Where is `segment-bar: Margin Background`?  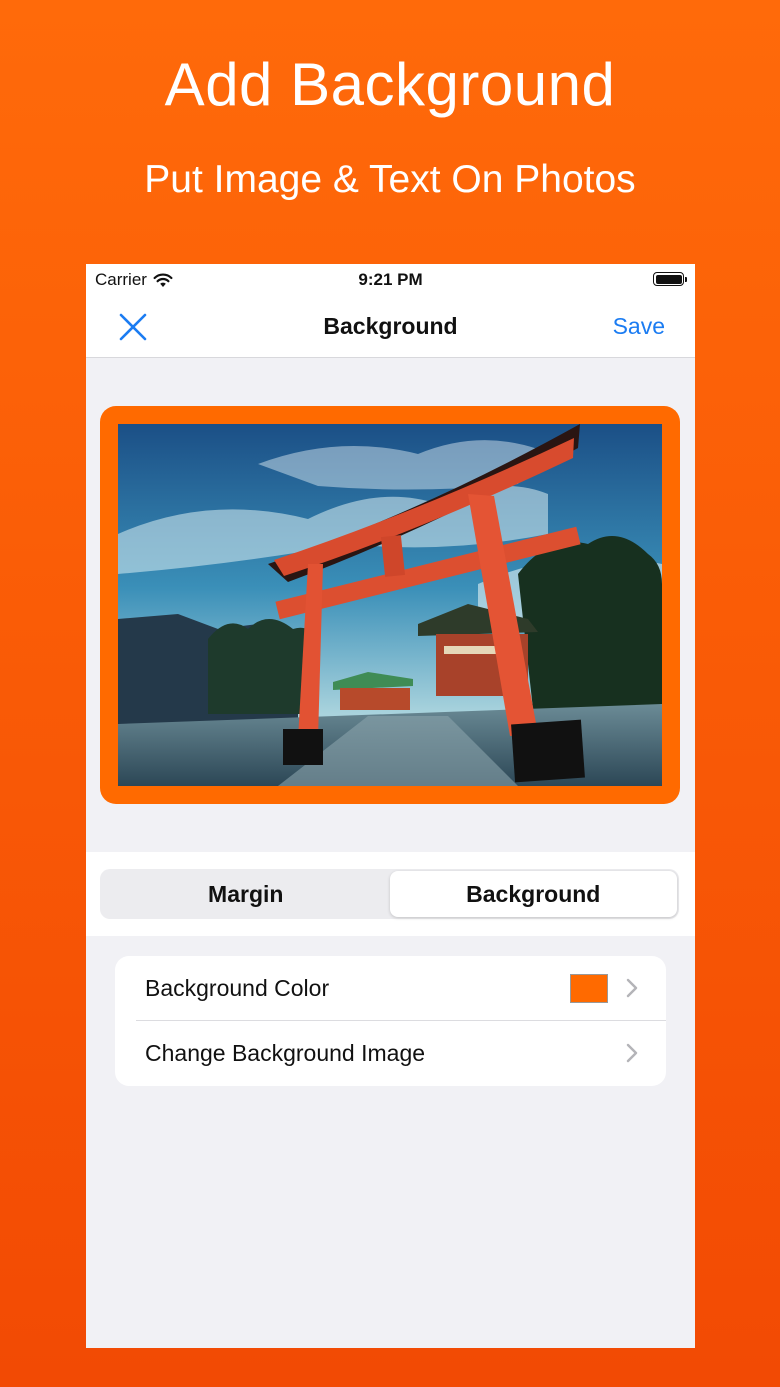 segment-bar: Margin Background is located at coordinates (390, 894).